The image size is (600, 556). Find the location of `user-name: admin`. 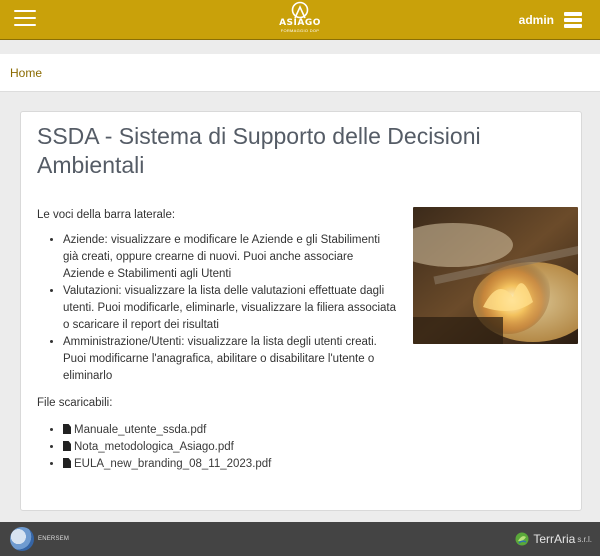

user-name: admin is located at coordinates (536, 20).